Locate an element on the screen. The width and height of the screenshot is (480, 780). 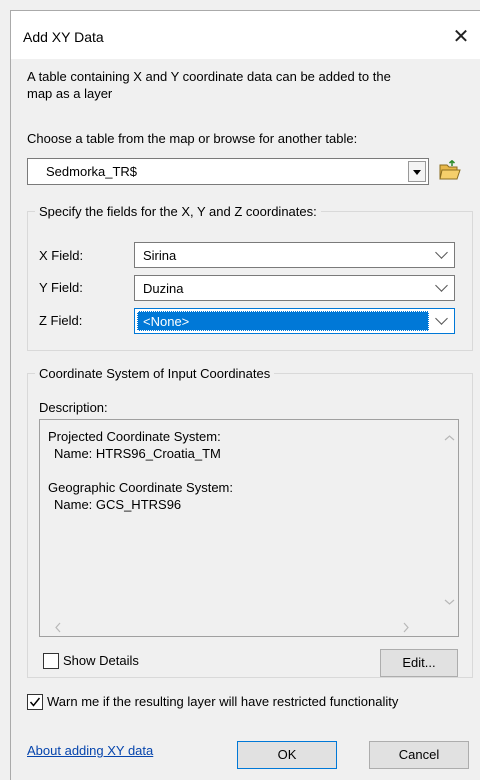
show-details-checkbox is located at coordinates (51, 661).